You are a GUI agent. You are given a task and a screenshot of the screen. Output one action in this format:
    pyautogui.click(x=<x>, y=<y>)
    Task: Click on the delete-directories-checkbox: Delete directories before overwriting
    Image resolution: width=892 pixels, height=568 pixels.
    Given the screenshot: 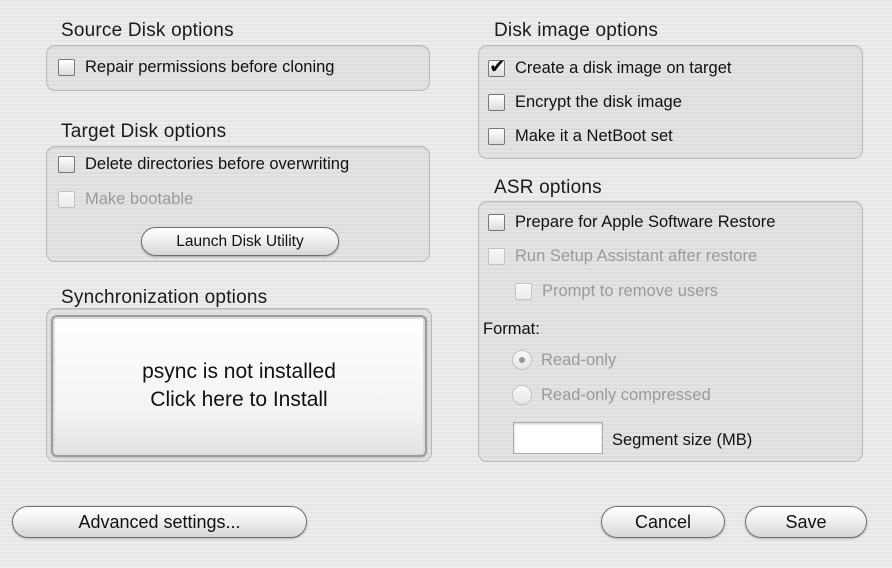 What is the action you would take?
    pyautogui.click(x=203, y=164)
    